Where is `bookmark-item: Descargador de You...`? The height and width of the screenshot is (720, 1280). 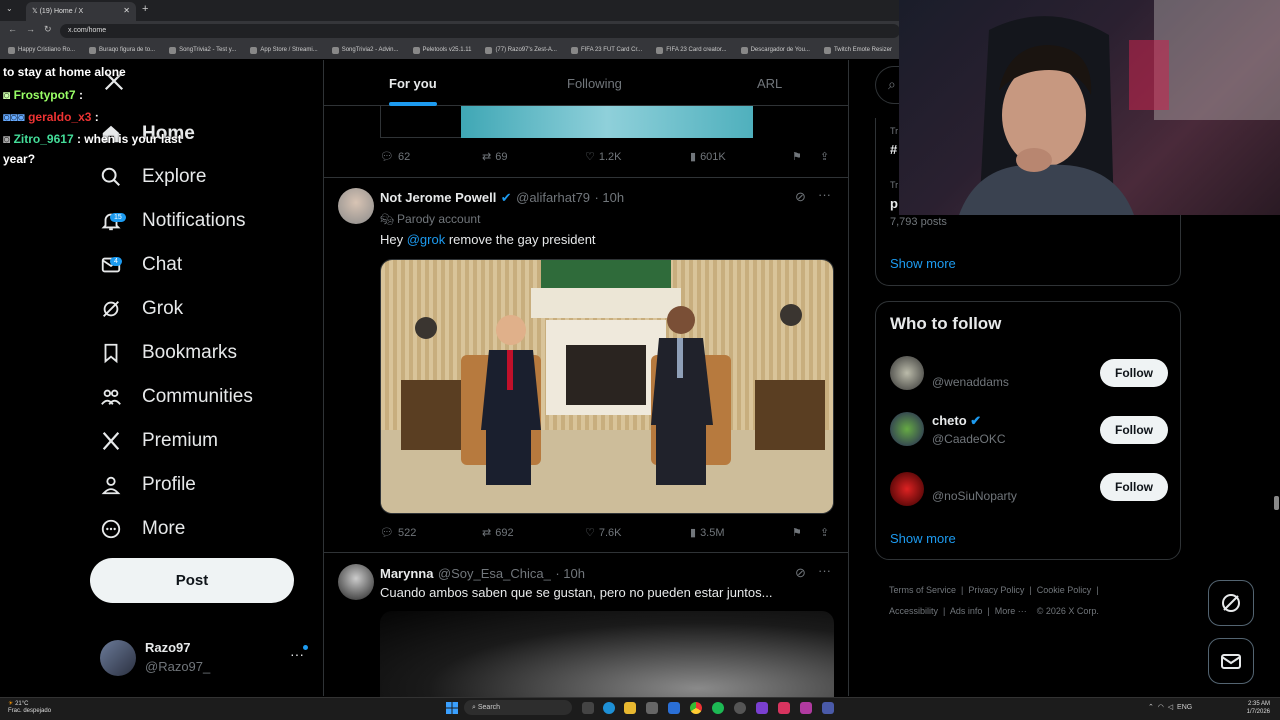 bookmark-item: Descargador de You... is located at coordinates (775, 50).